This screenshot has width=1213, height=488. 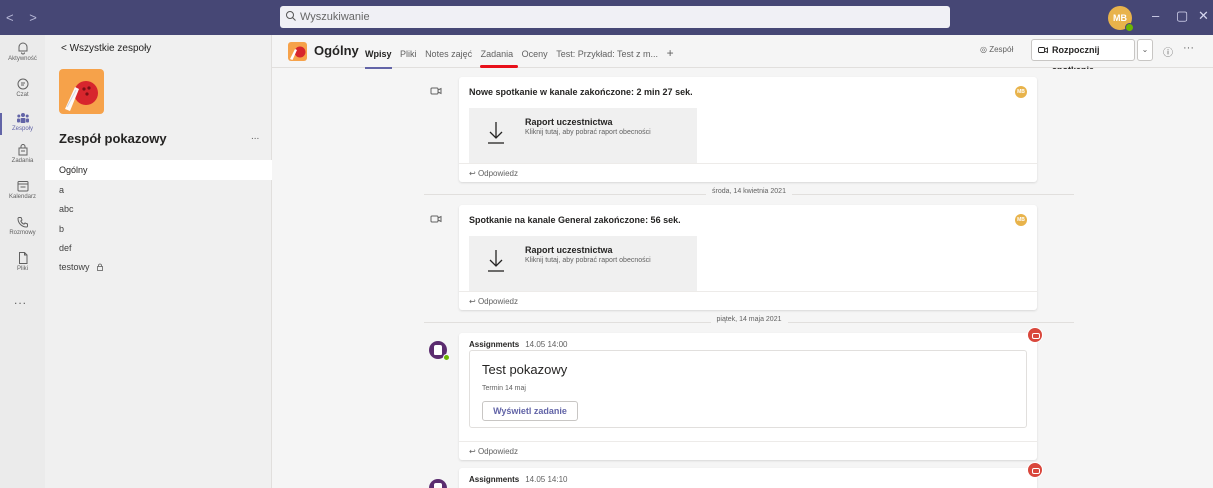 What do you see at coordinates (22, 233) in the screenshot?
I see `rail-label: Rozmowy` at bounding box center [22, 233].